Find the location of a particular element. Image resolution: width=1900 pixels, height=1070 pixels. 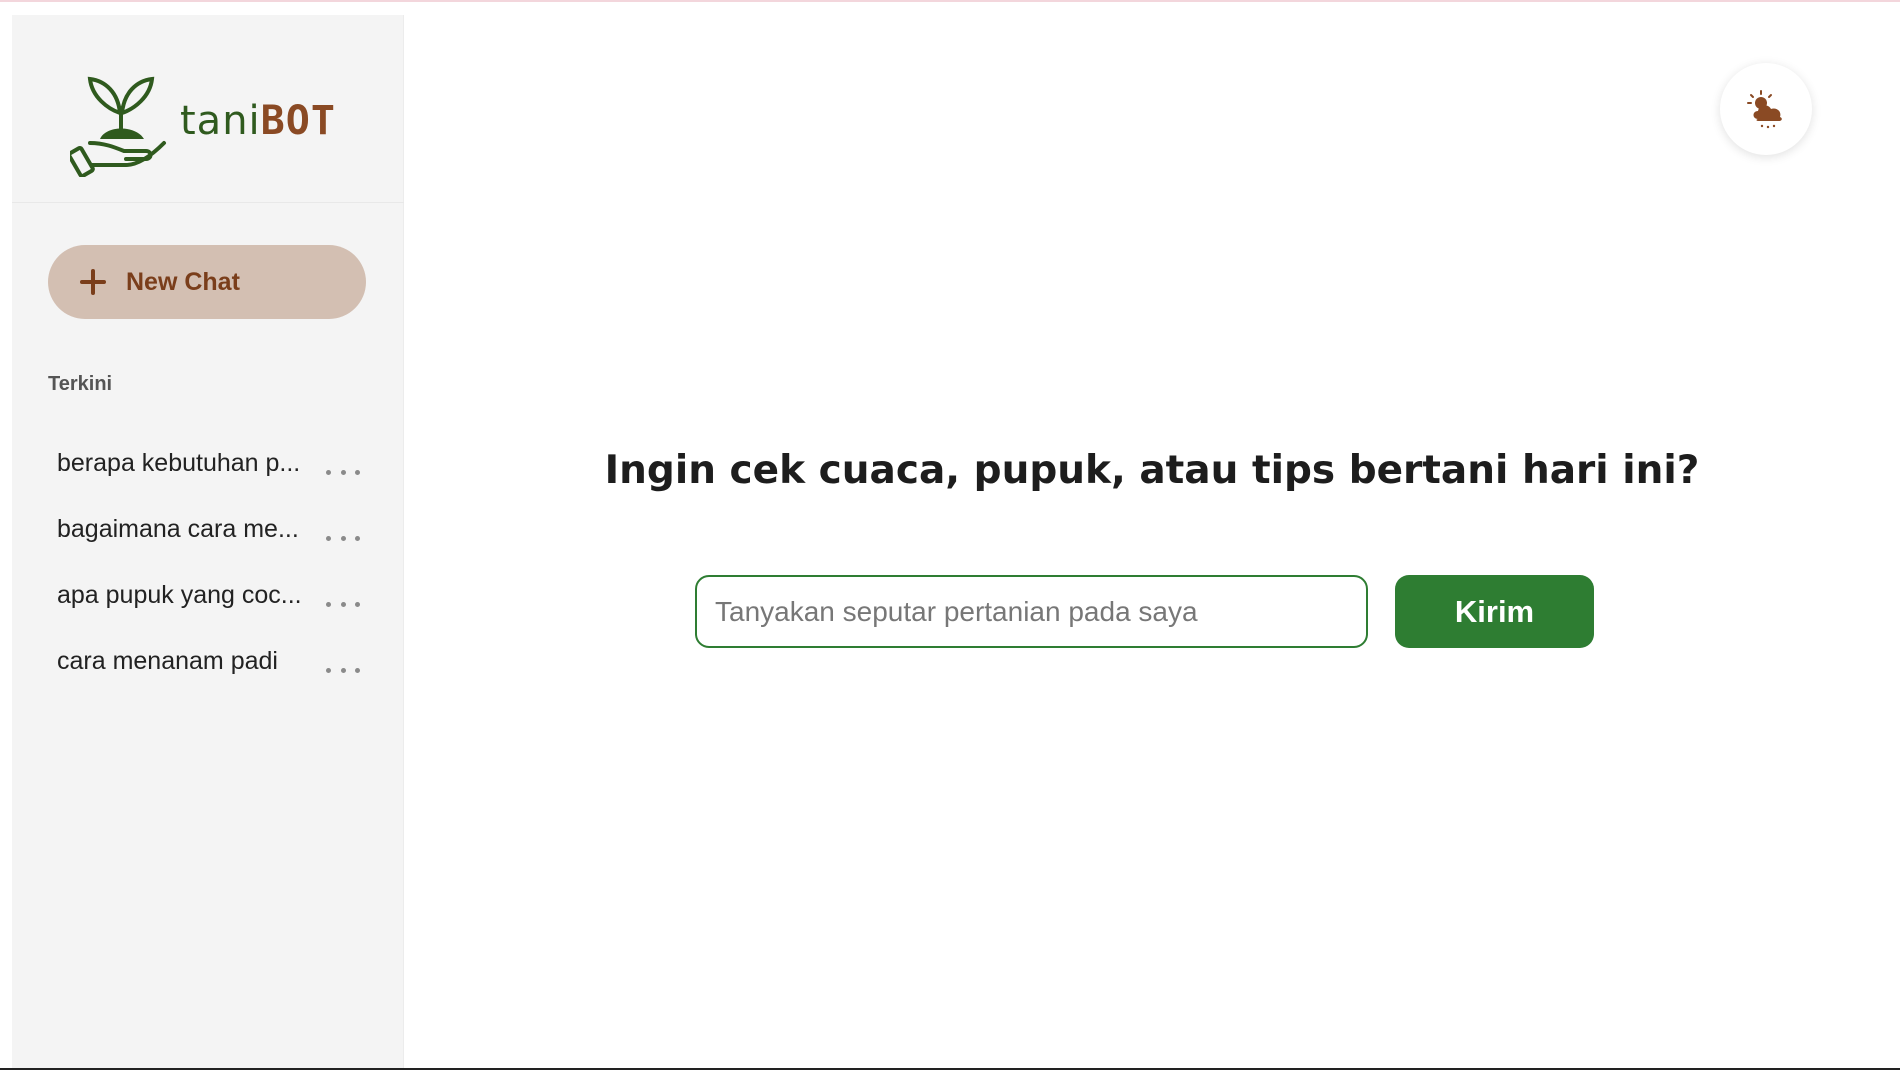

brand-name-part1: tani is located at coordinates (220, 121).